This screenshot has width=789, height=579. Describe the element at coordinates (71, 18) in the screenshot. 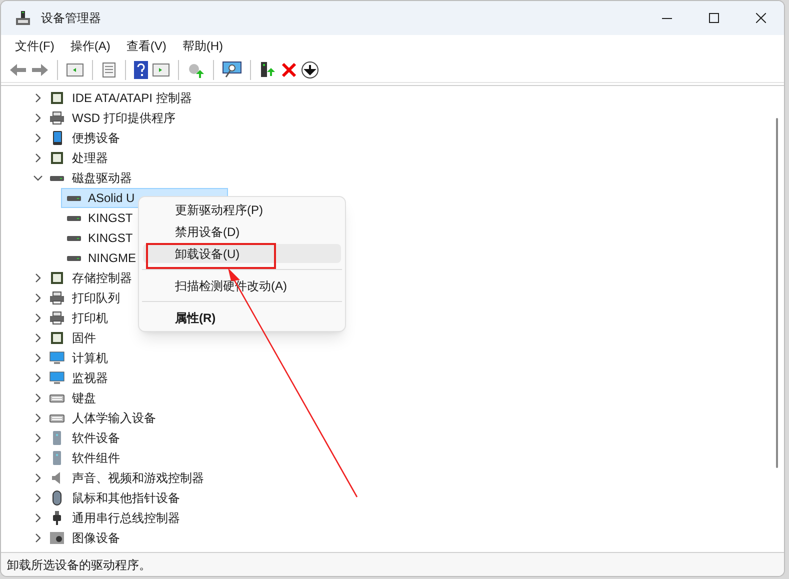

I see `window-title: 设备管理器` at that location.